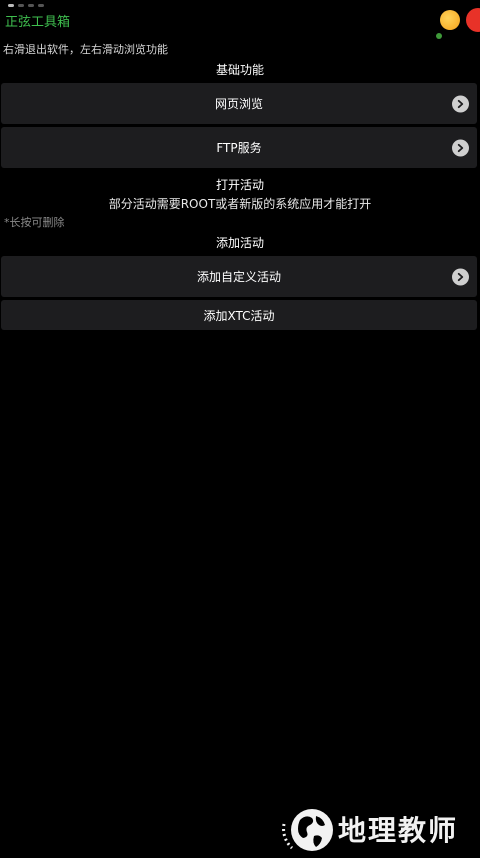 The width and height of the screenshot is (480, 858). I want to click on green-ball-icon, so click(439, 36).